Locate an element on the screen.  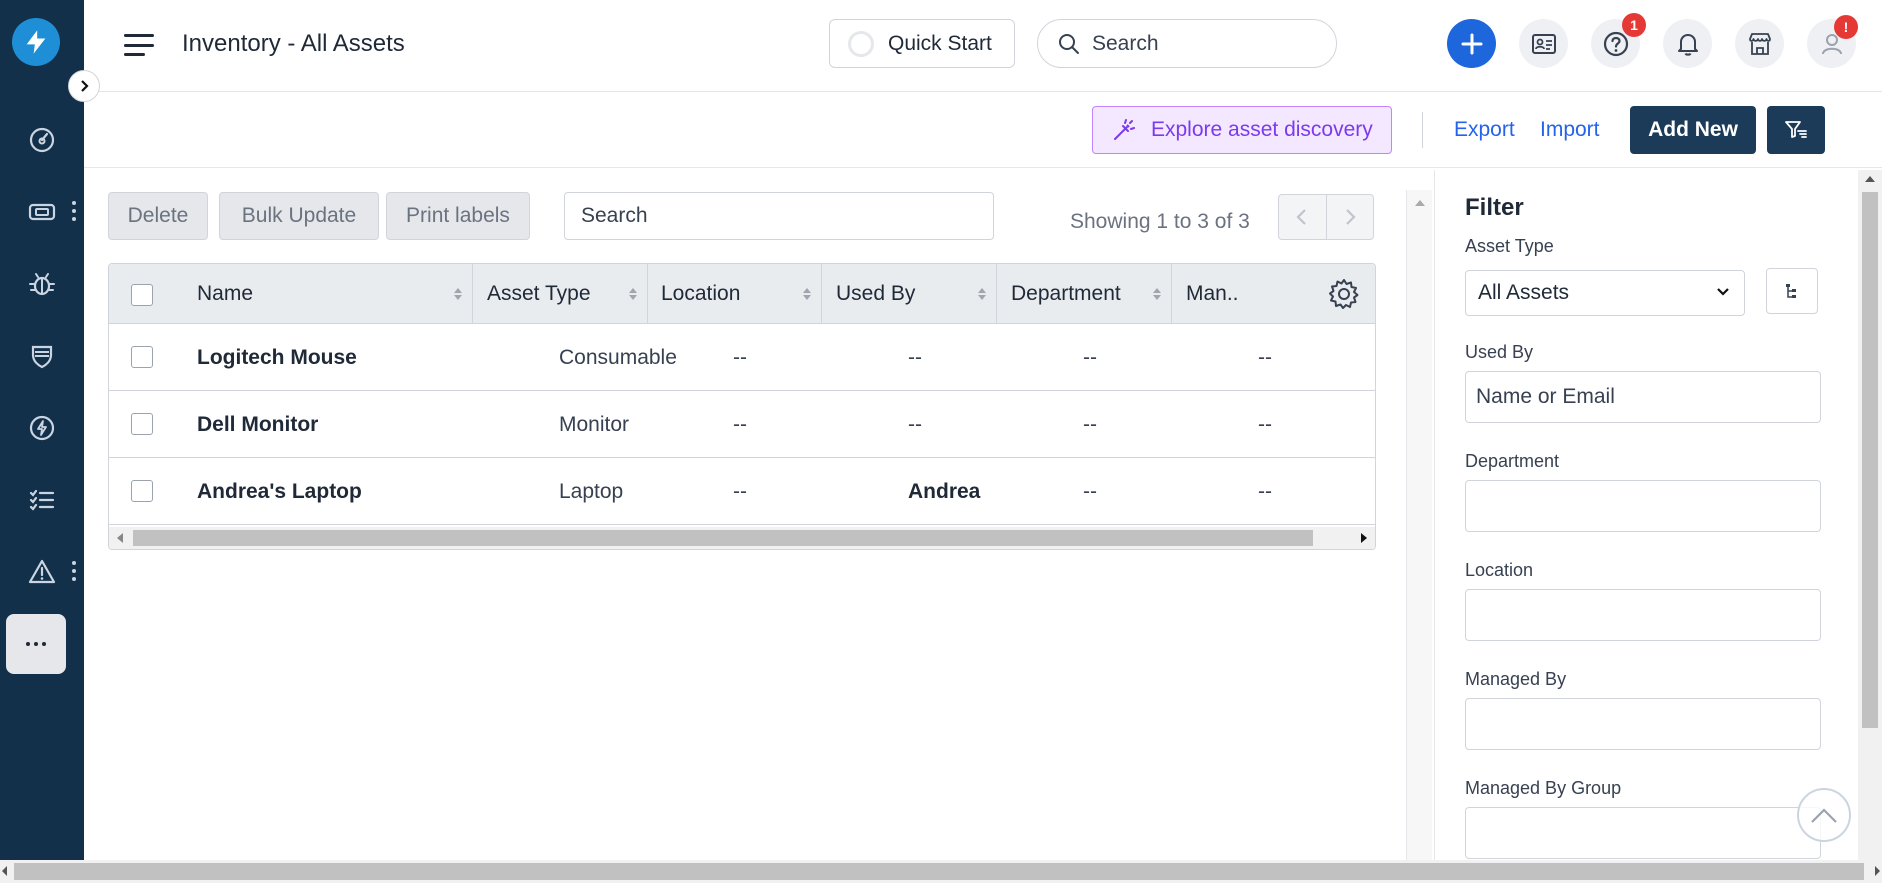
filter-icon is located at coordinates (1796, 129).